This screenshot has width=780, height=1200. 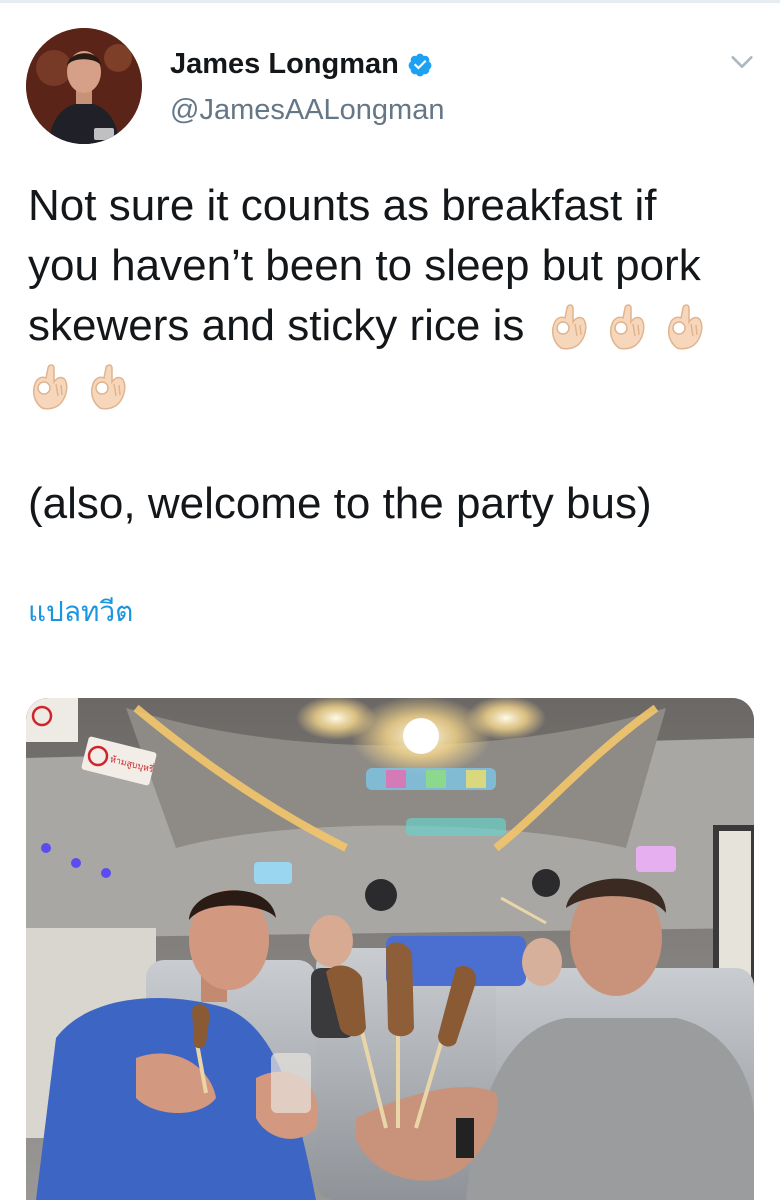 What do you see at coordinates (307, 110) in the screenshot?
I see `author-handle: @JamesAALongman` at bounding box center [307, 110].